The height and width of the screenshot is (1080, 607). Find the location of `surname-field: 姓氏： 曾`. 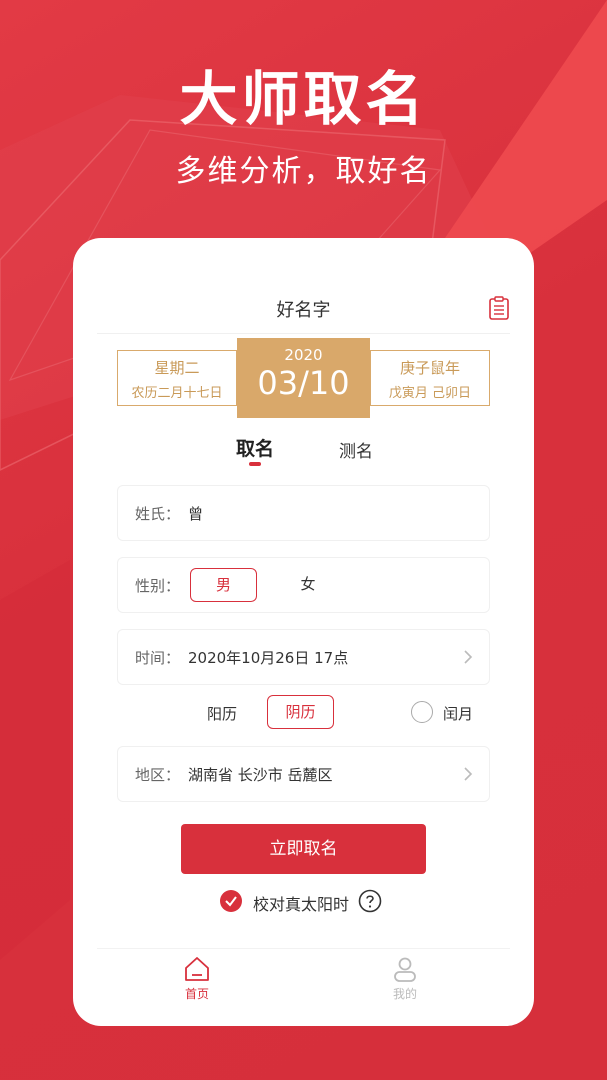

surname-field: 姓氏： 曾 is located at coordinates (303, 513).